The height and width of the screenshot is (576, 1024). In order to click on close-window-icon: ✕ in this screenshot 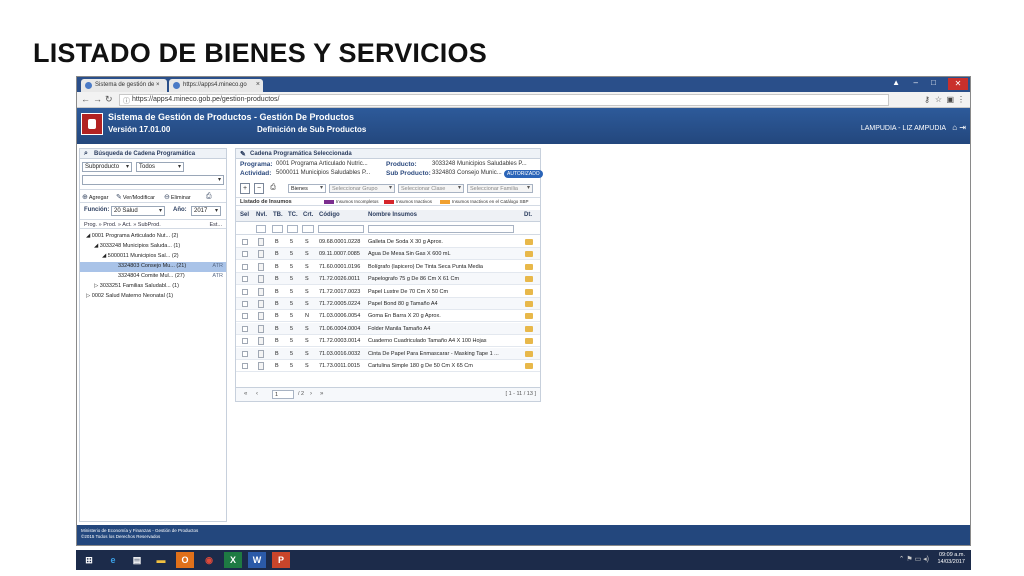, I will do `click(958, 84)`.